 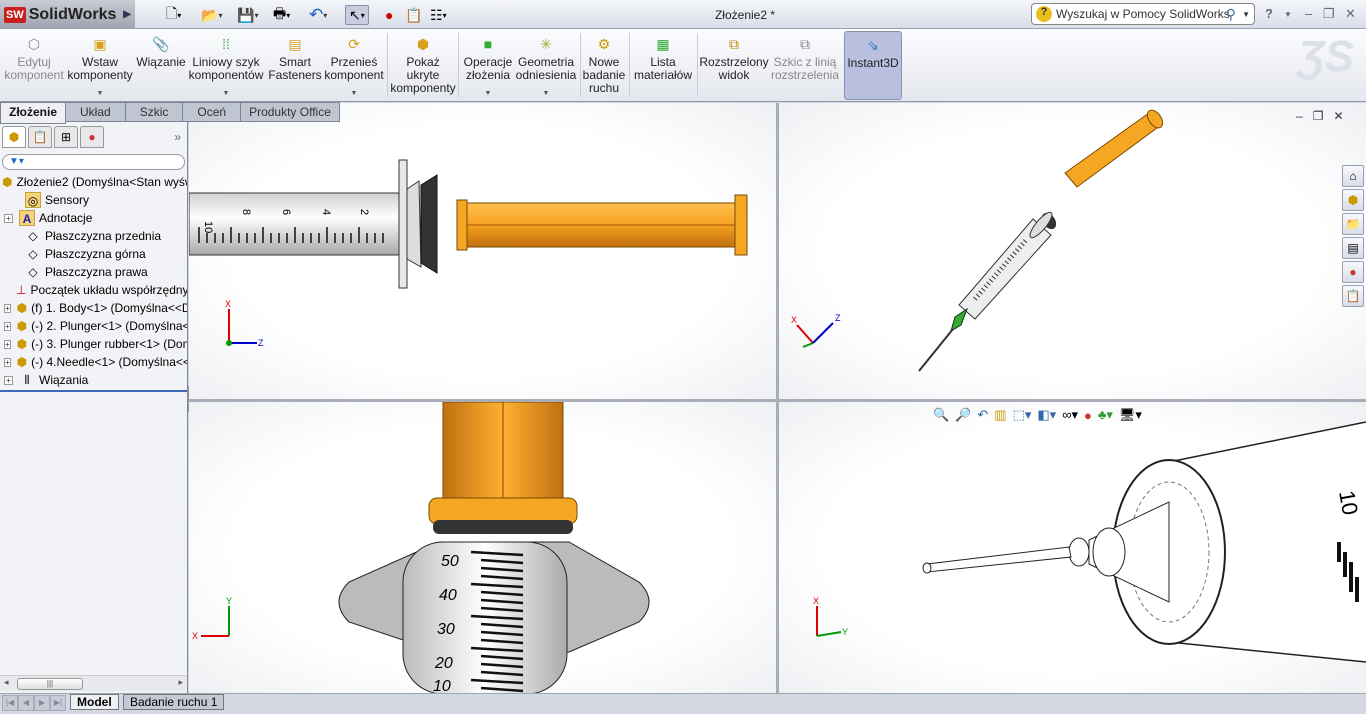 What do you see at coordinates (1353, 248) in the screenshot?
I see `view-palette-icon: ▤` at bounding box center [1353, 248].